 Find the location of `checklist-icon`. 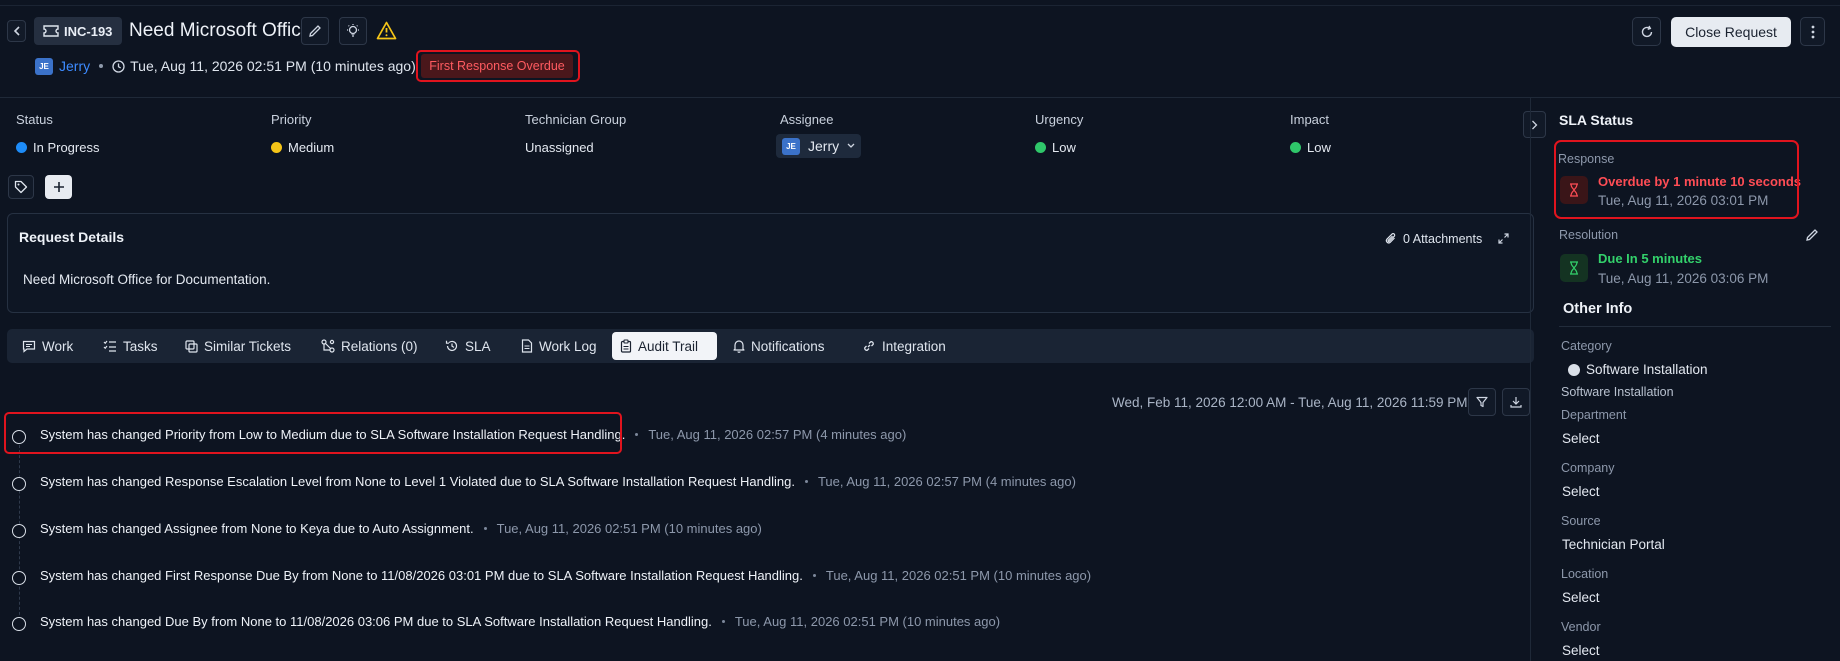

checklist-icon is located at coordinates (109, 346).